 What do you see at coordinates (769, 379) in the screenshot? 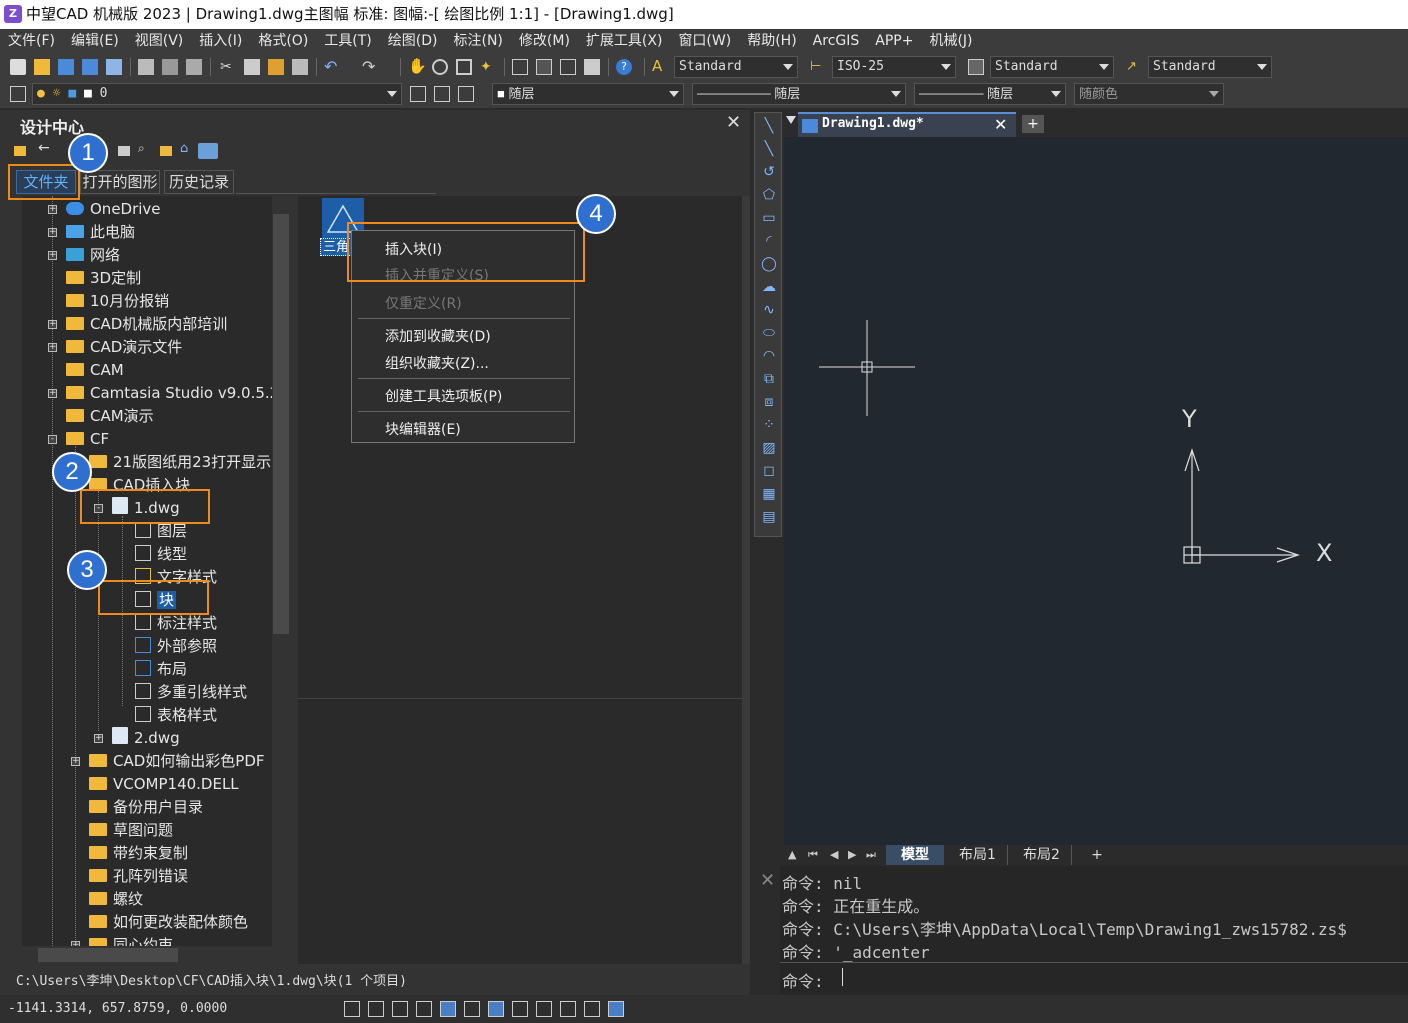
I see `insert-block-icon: ⧉` at bounding box center [769, 379].